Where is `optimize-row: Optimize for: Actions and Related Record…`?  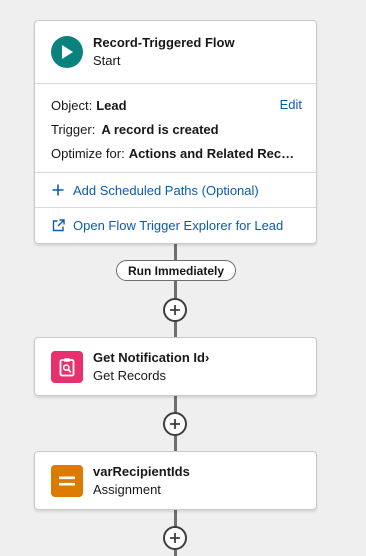
optimize-row: Optimize for: Actions and Related Record… is located at coordinates (175, 154).